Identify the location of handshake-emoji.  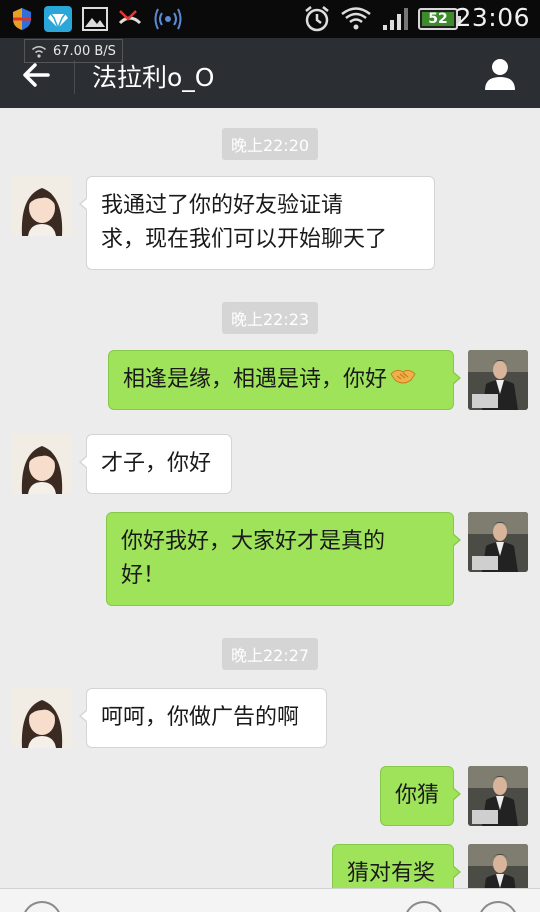
(403, 380).